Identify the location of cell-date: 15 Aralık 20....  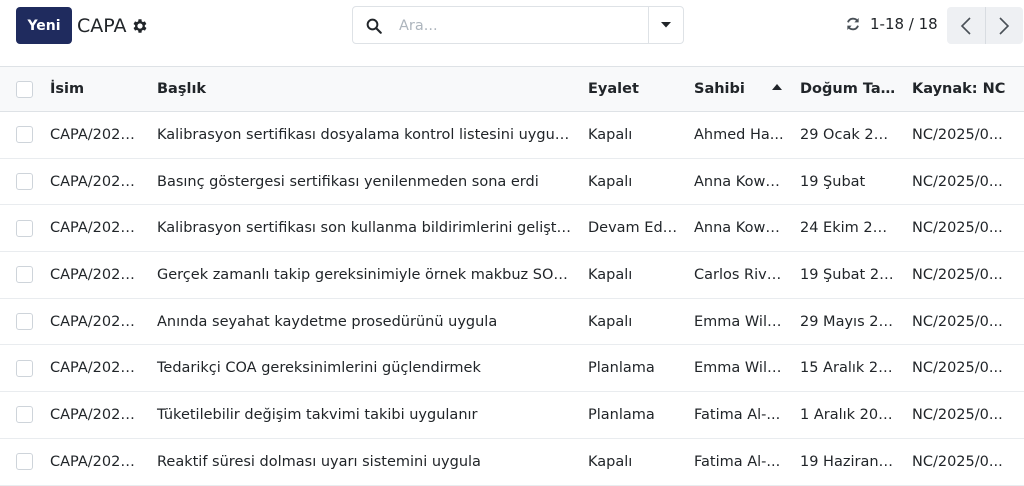
(848, 368).